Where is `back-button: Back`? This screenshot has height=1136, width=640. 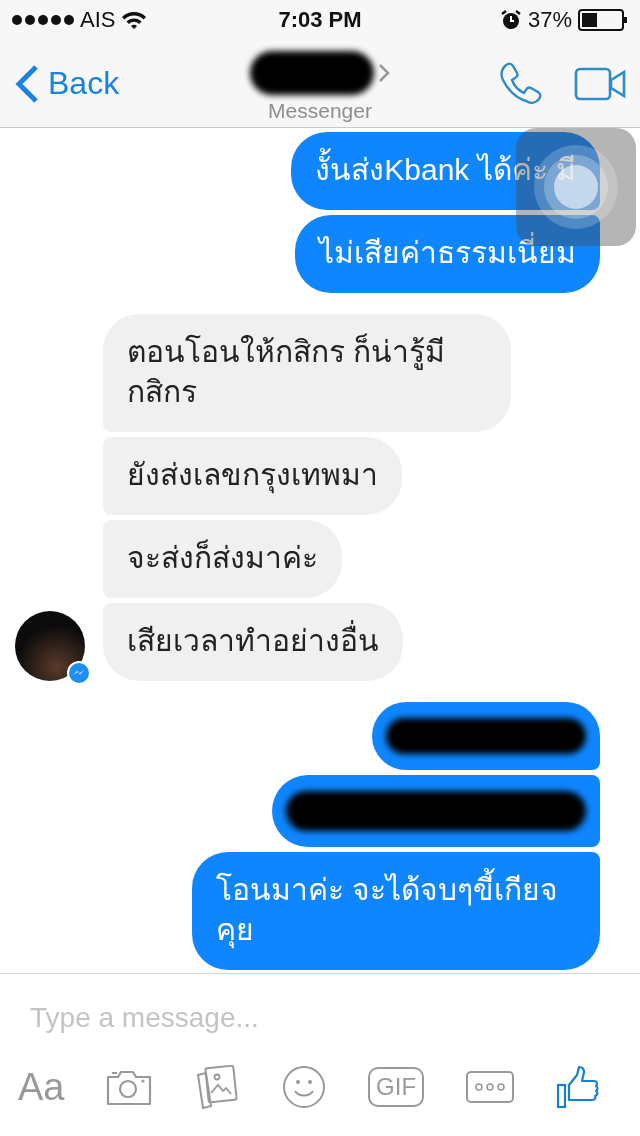 back-button: Back is located at coordinates (104, 83).